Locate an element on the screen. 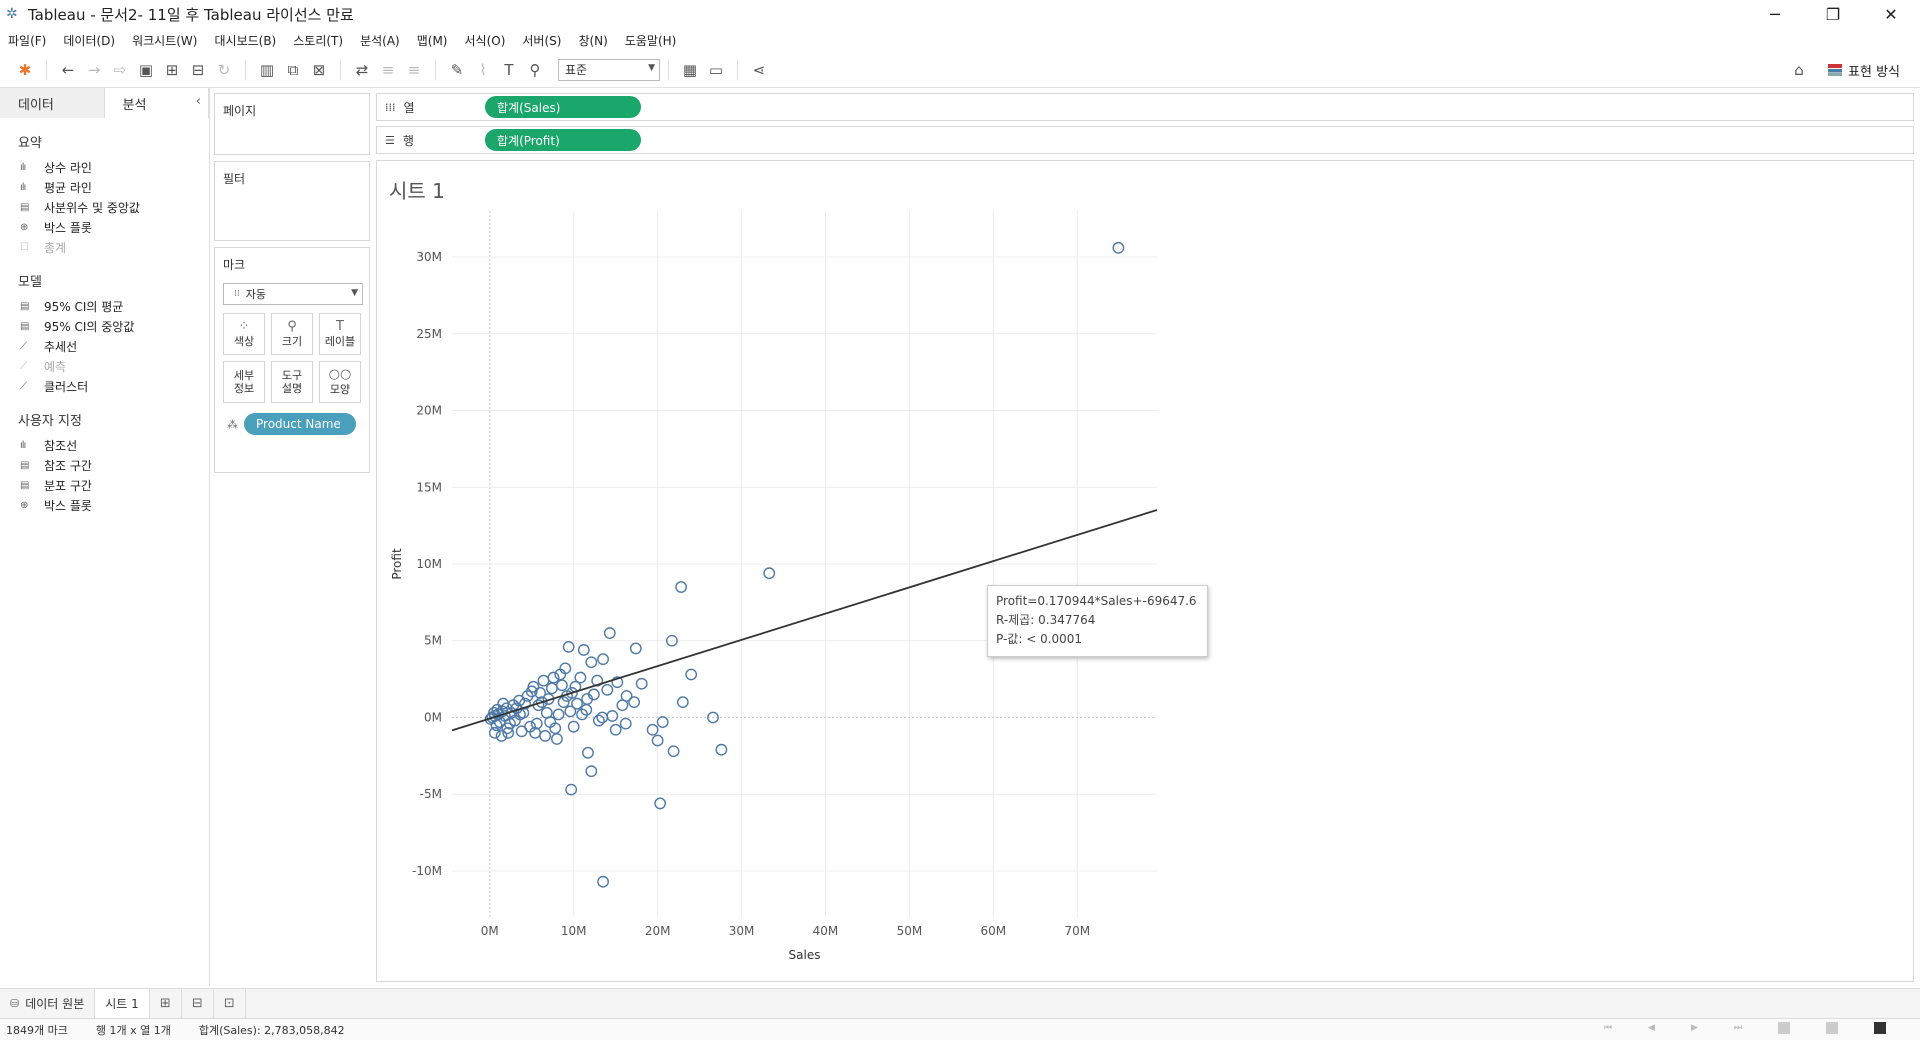 The image size is (1920, 1040). sort-descending-icon: ≡ is located at coordinates (414, 70).